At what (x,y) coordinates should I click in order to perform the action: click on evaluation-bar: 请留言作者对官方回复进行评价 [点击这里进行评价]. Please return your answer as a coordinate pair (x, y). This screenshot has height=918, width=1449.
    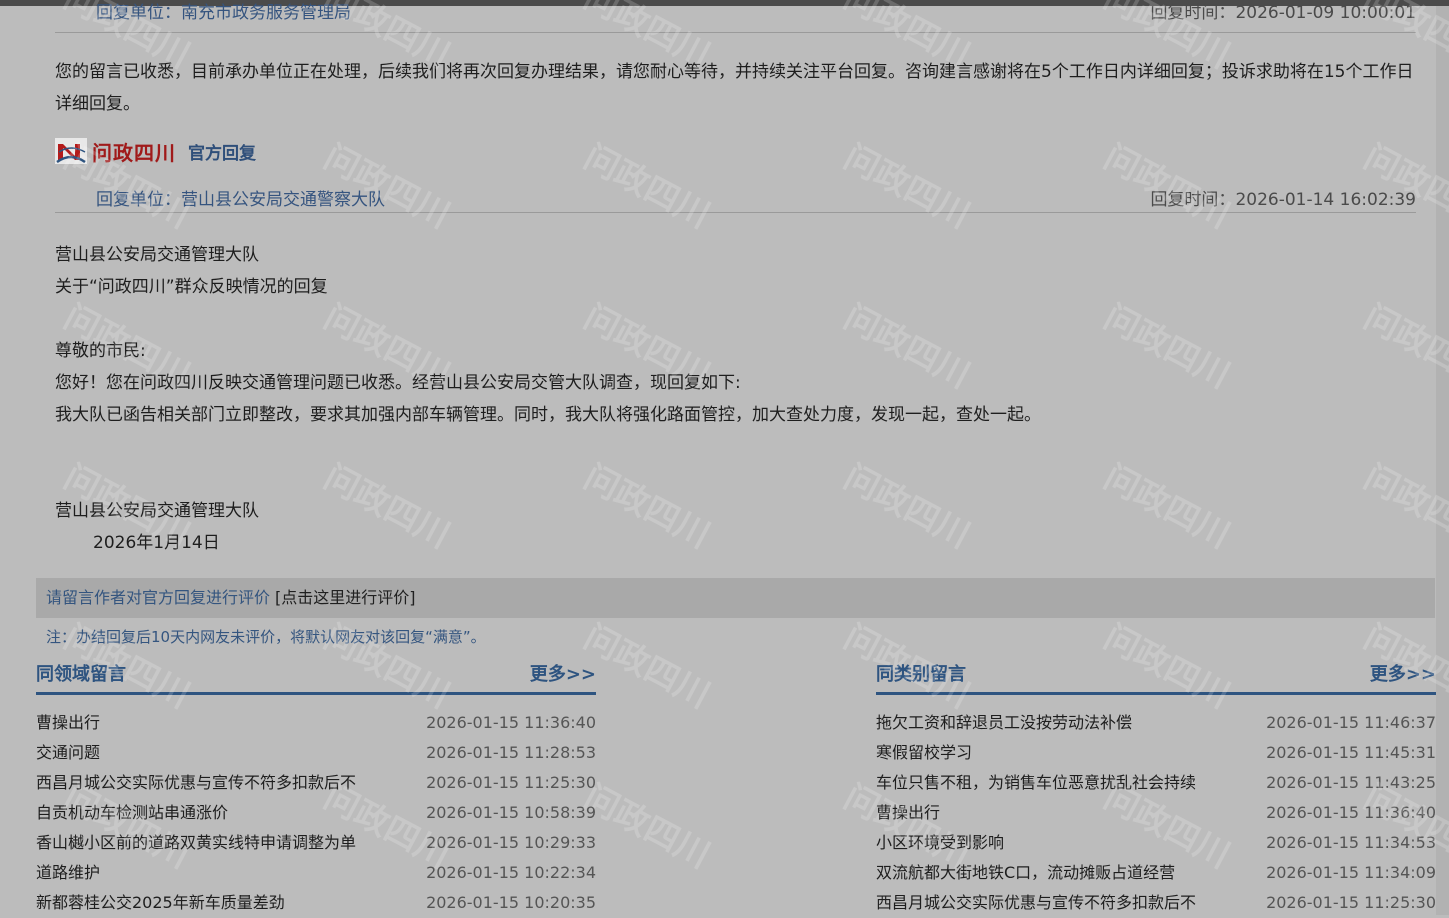
    Looking at the image, I should click on (735, 598).